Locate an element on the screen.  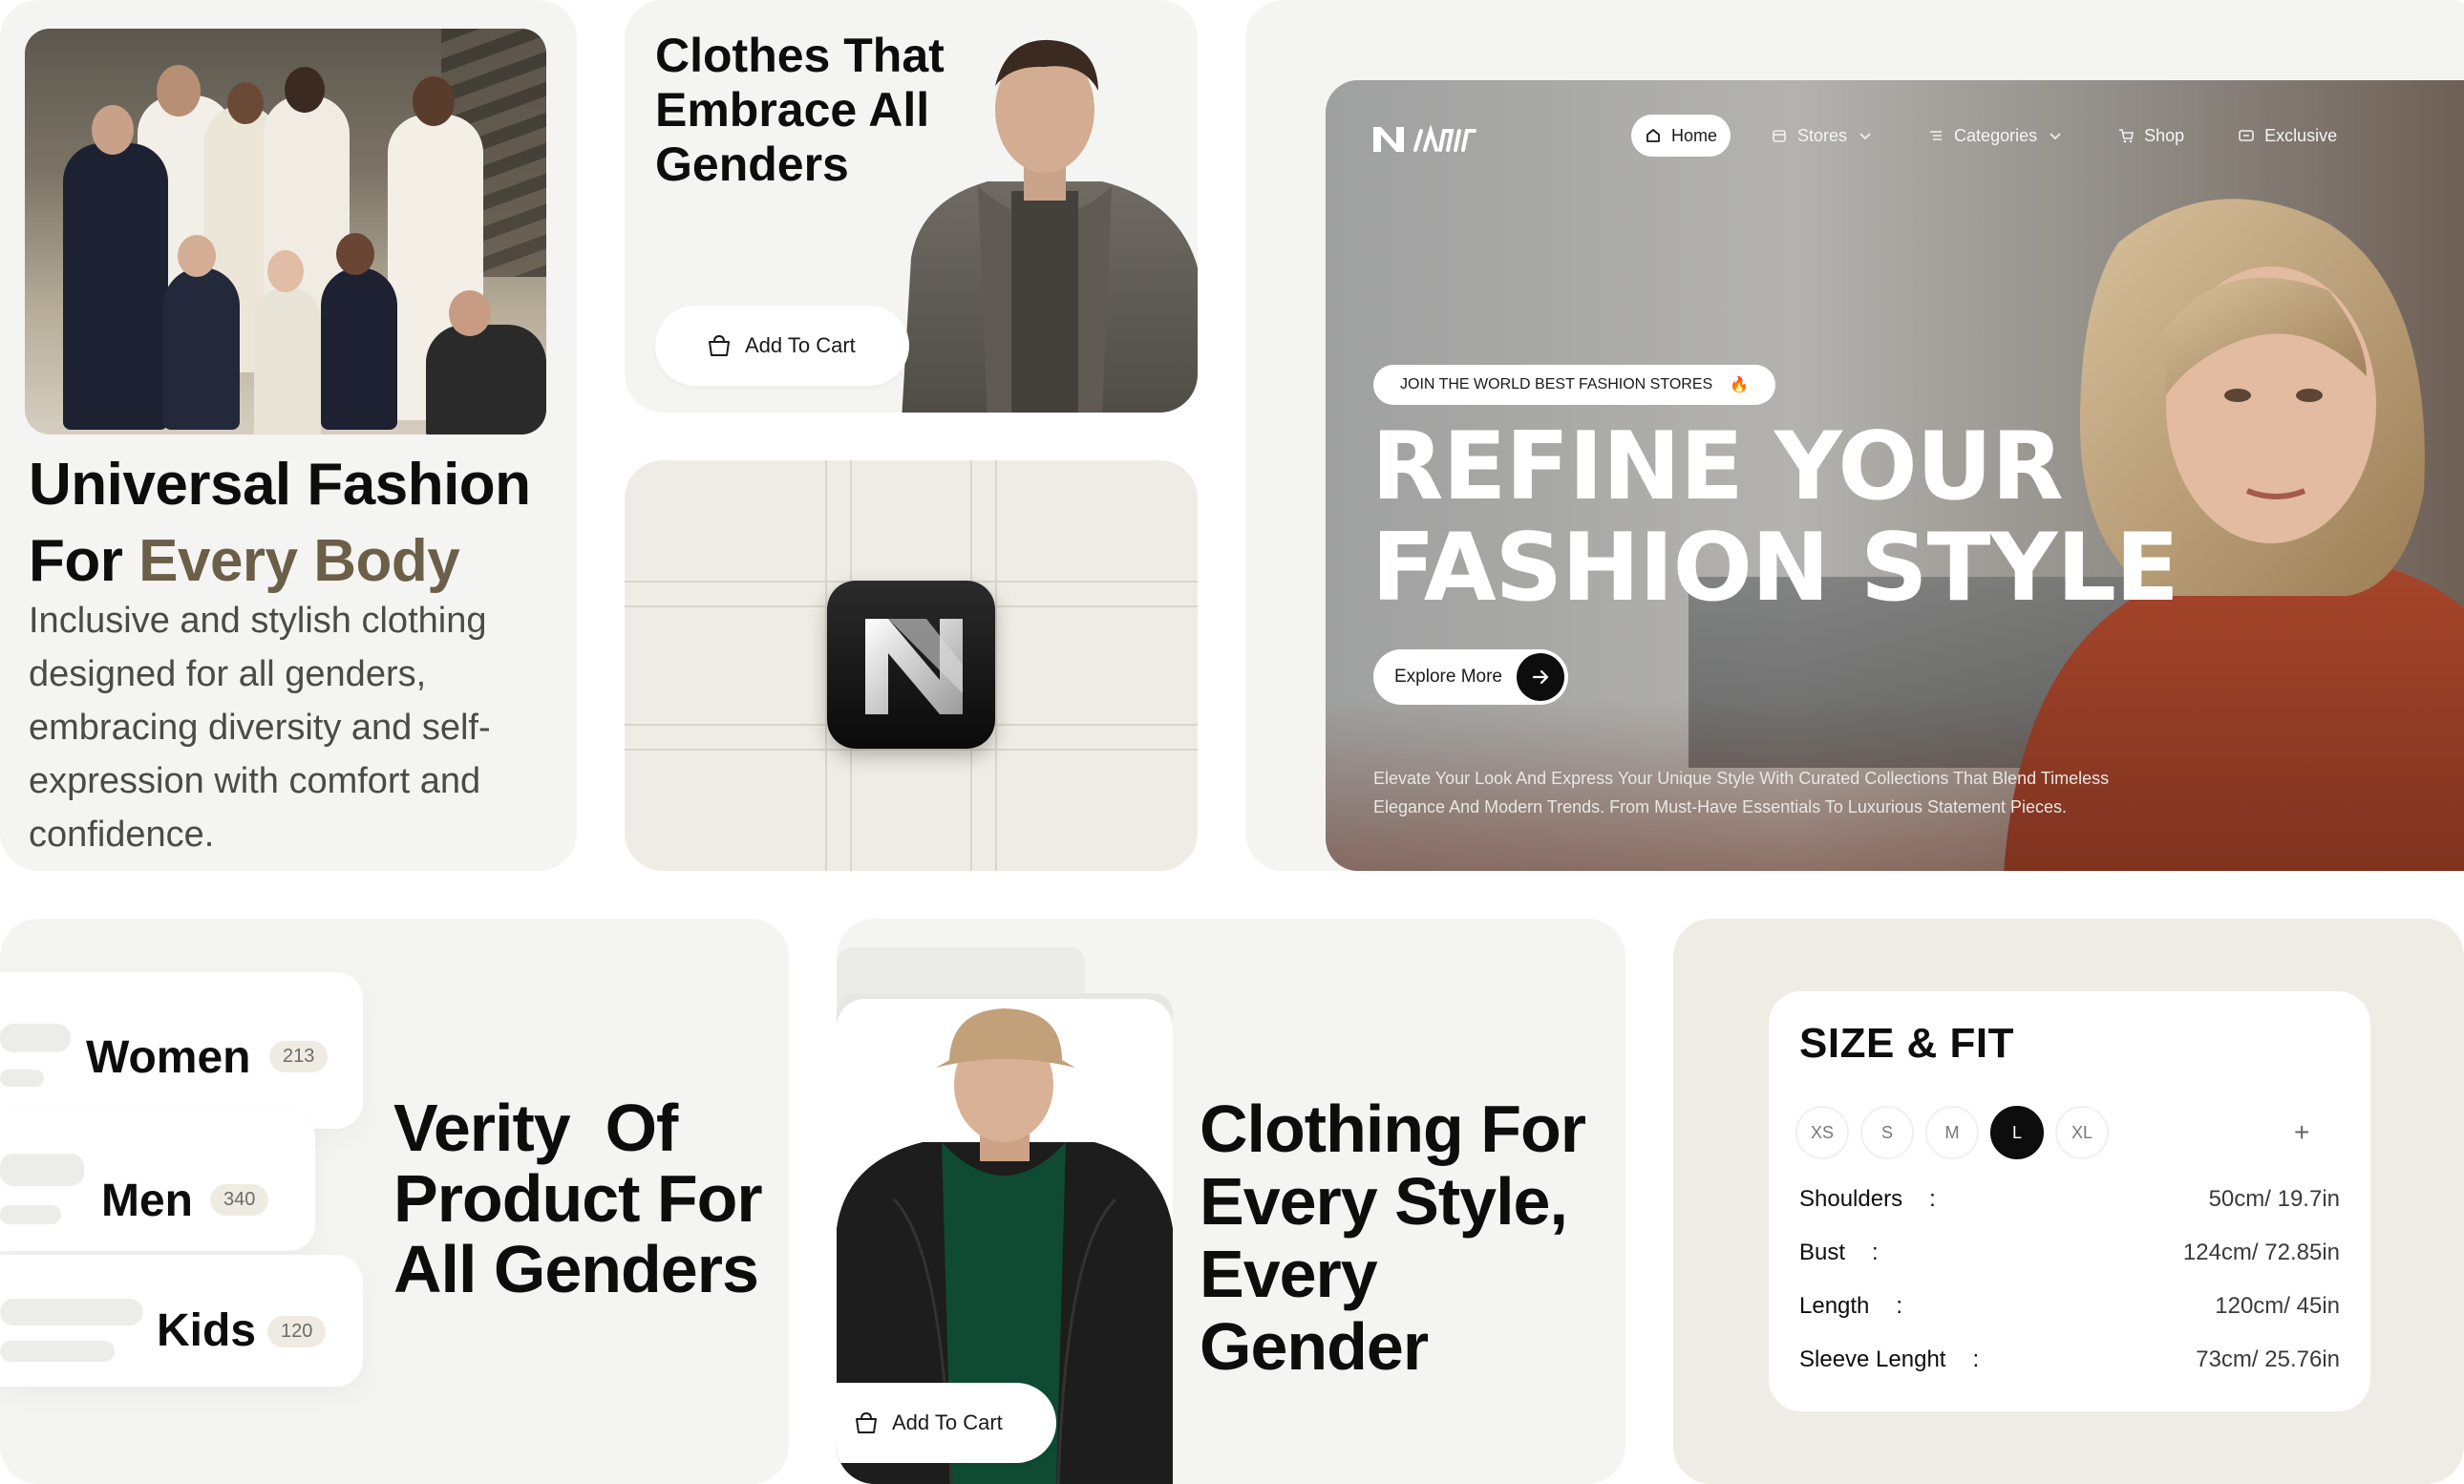
brand-logo-icon is located at coordinates (911, 665).